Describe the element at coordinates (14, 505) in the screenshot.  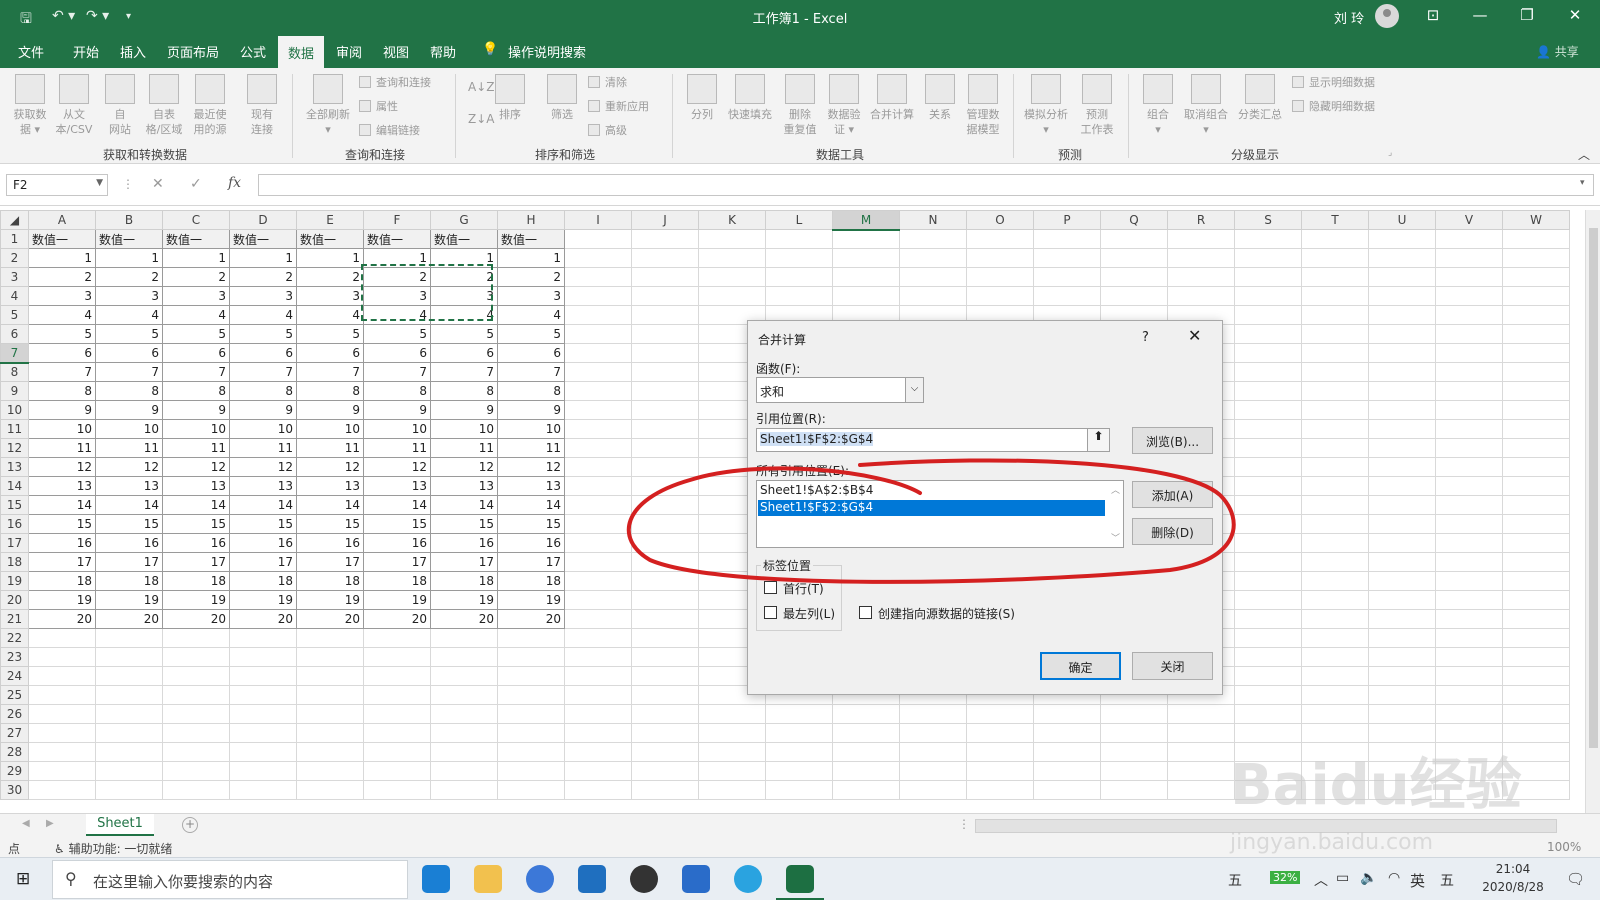
I see `row-header: 15` at that location.